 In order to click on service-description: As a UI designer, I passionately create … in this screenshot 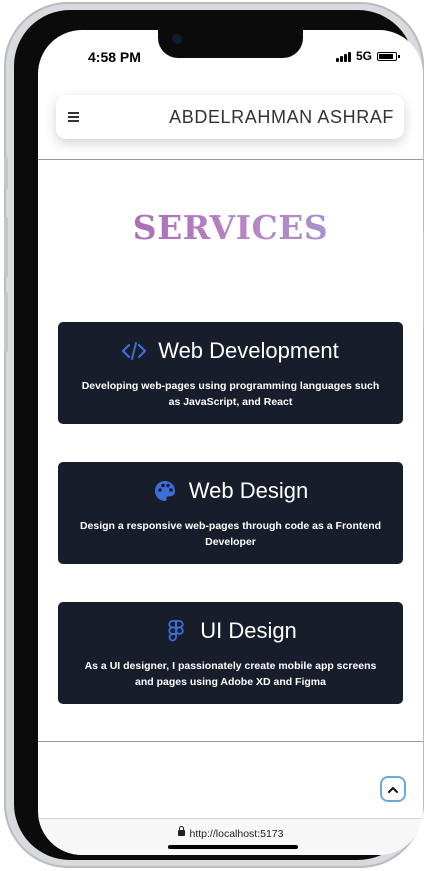, I will do `click(230, 674)`.